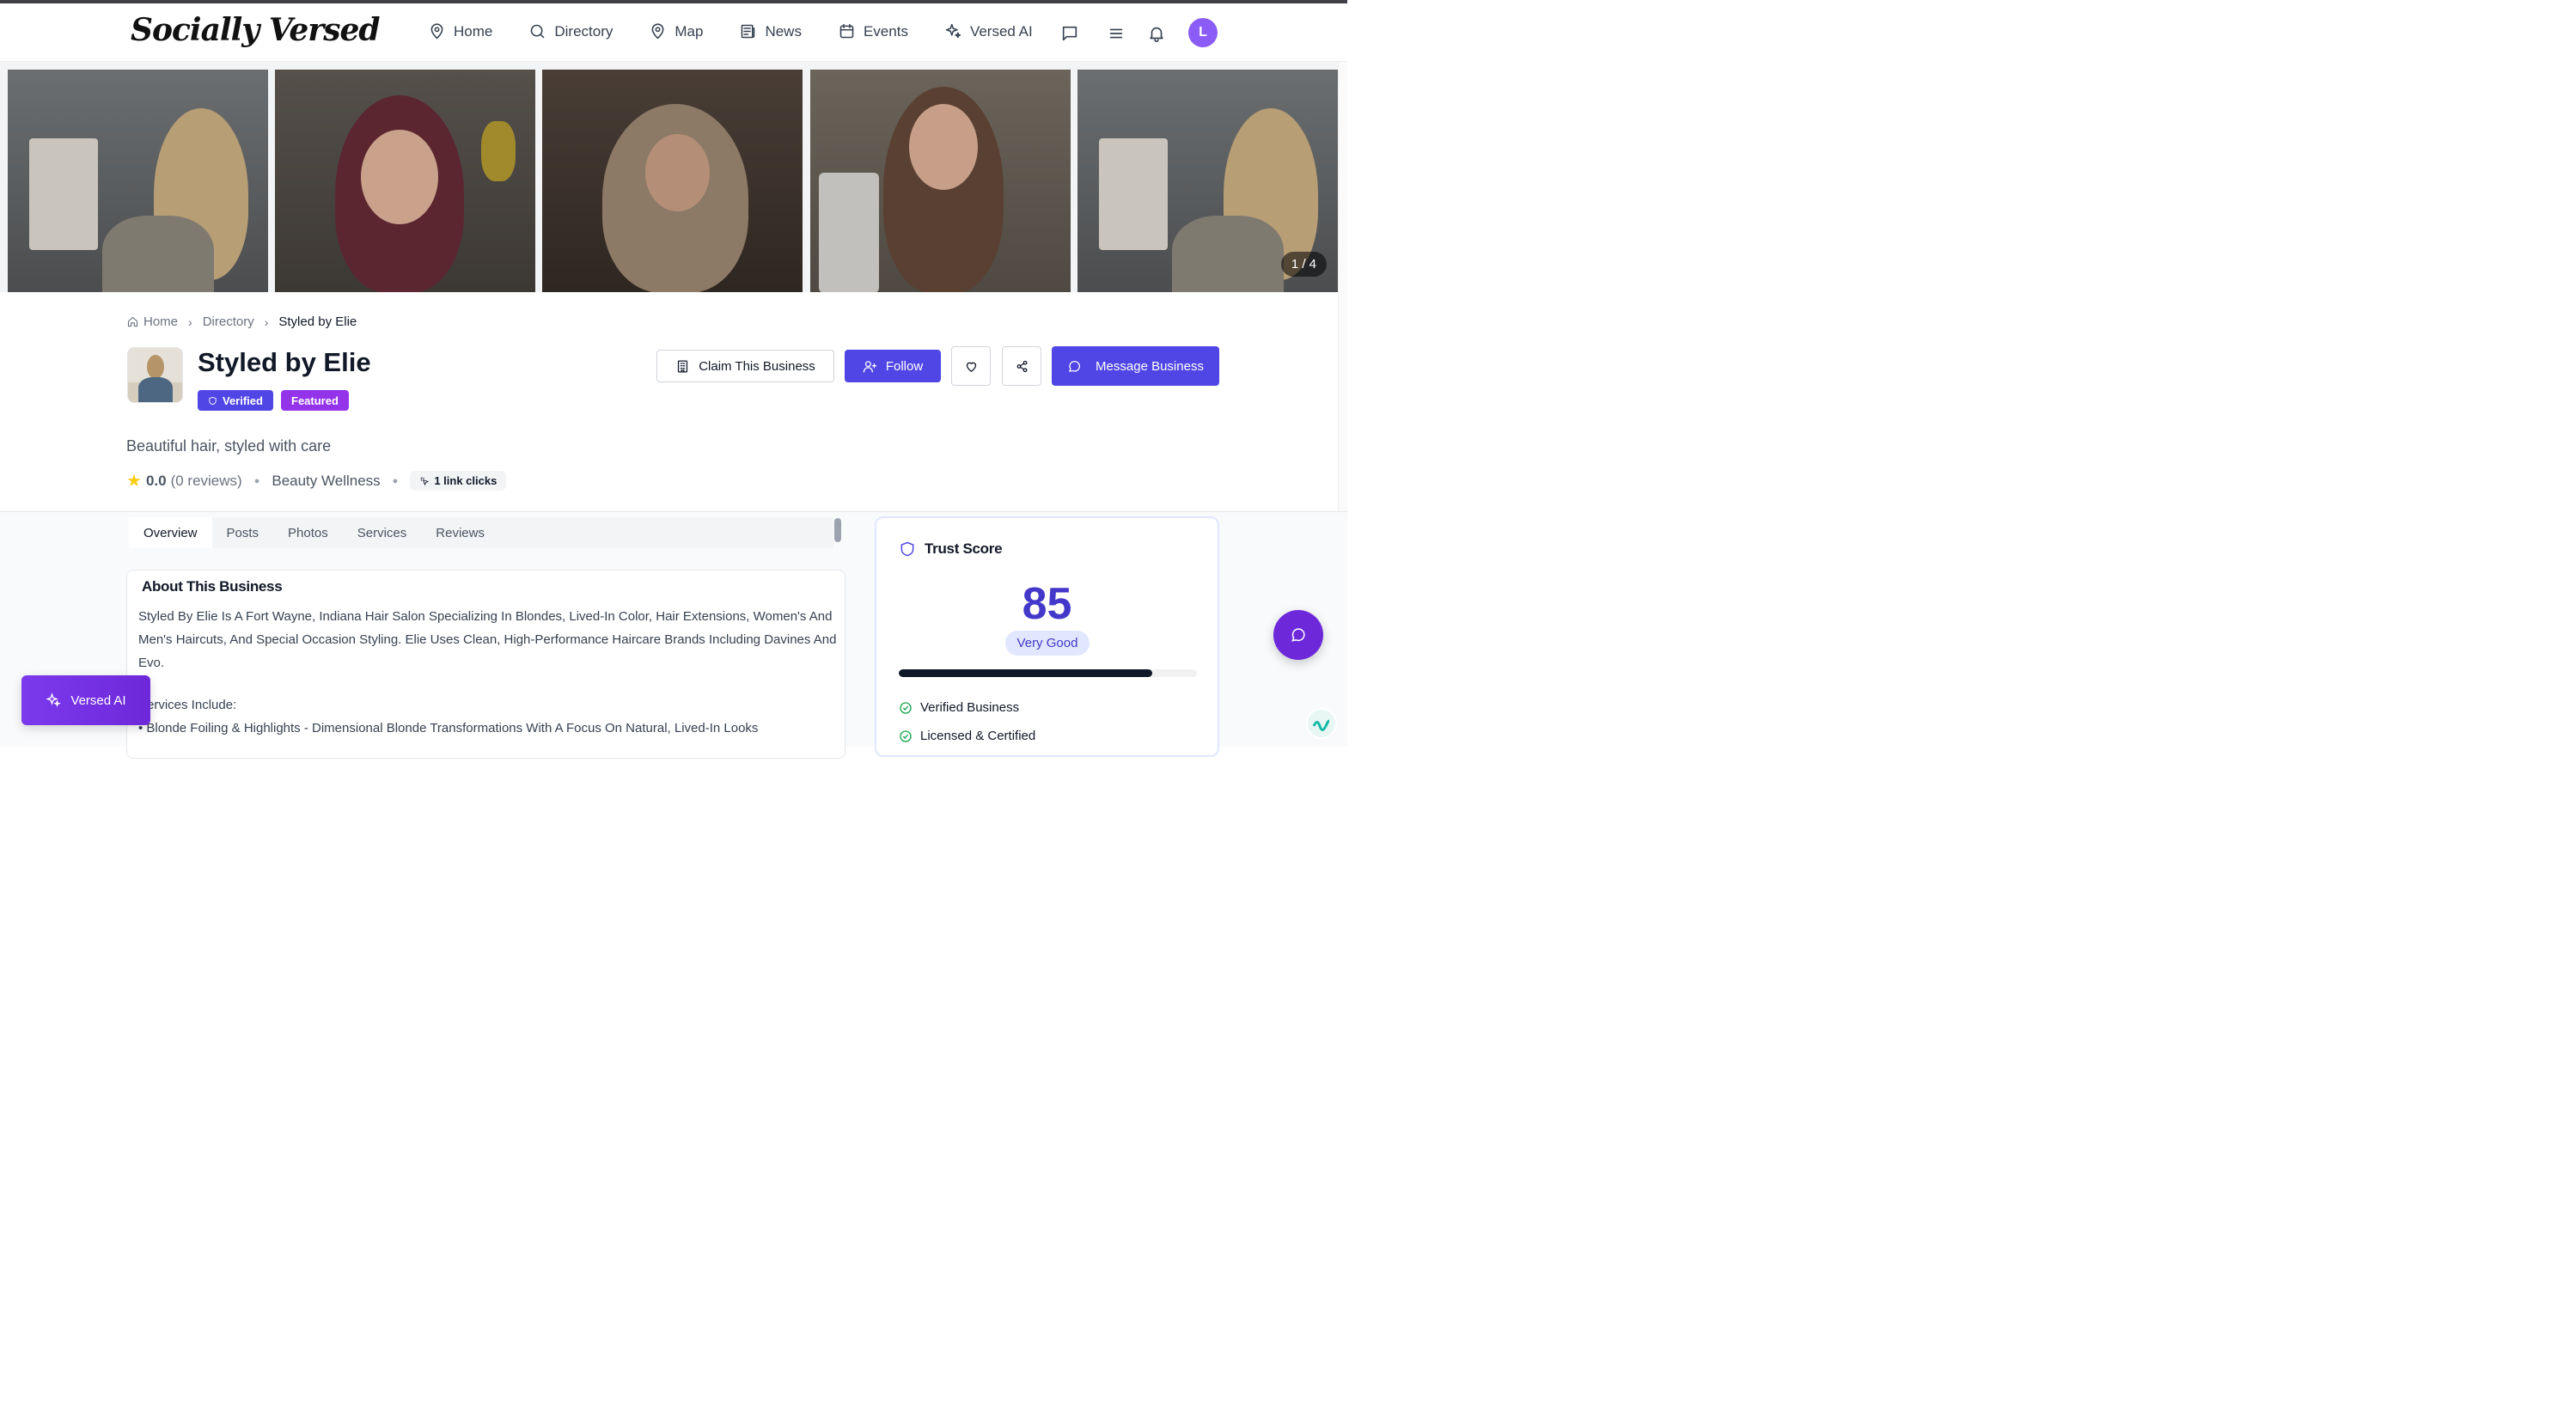 The width and height of the screenshot is (2576, 1428). What do you see at coordinates (256, 30) in the screenshot?
I see `site-logo: Socially Versed` at bounding box center [256, 30].